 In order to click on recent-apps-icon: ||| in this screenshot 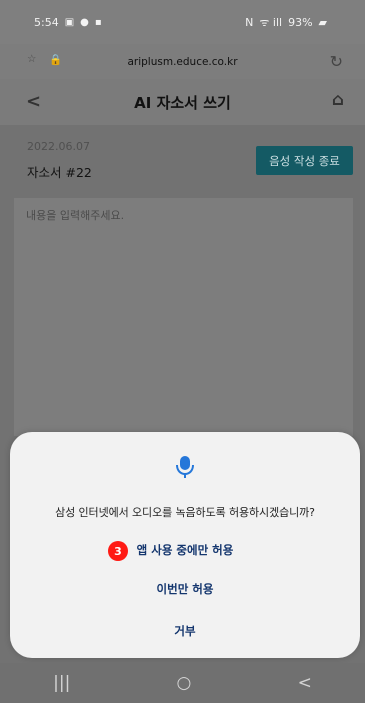, I will do `click(61, 683)`.